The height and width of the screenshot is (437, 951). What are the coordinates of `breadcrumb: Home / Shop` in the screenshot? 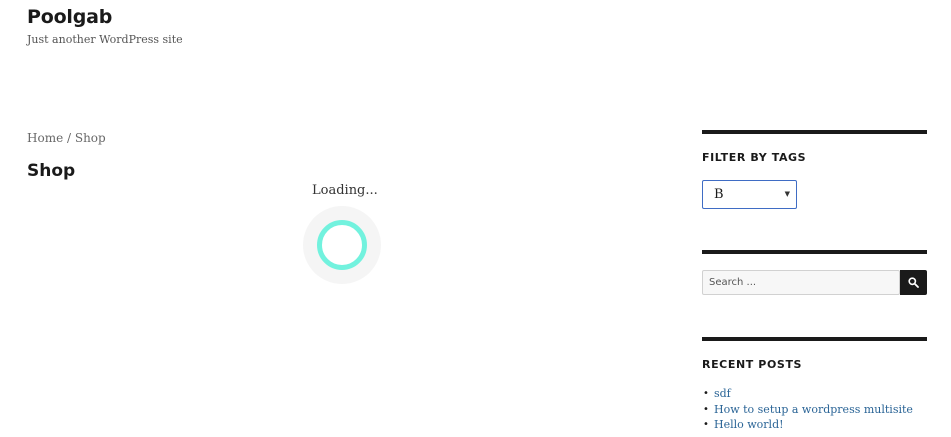 It's located at (66, 138).